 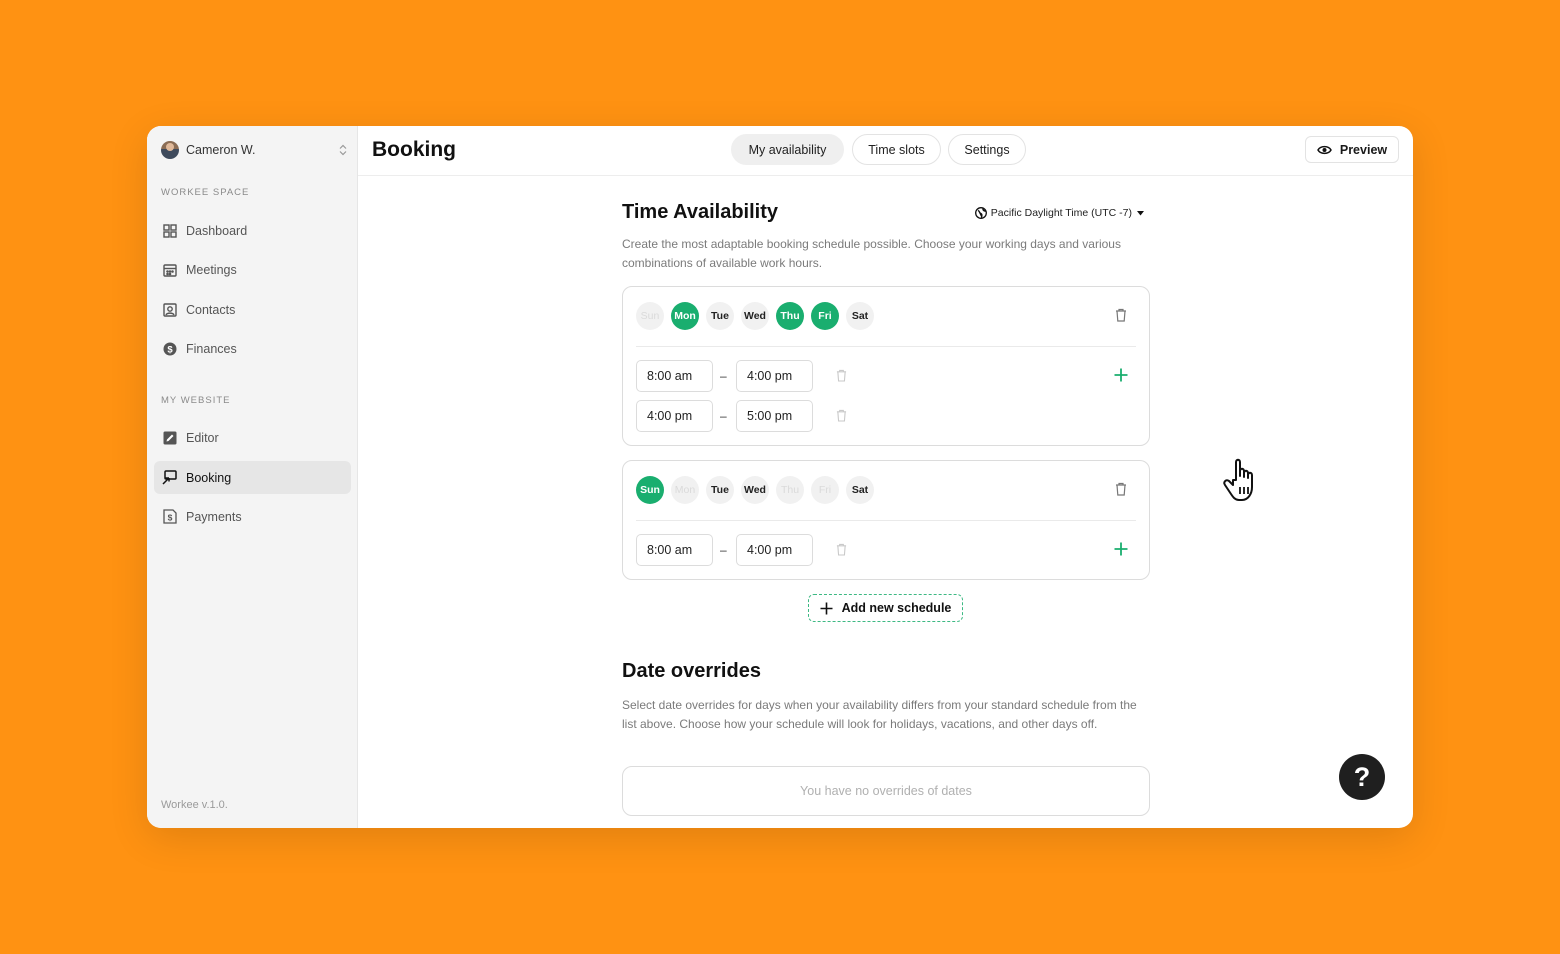 What do you see at coordinates (1324, 149) in the screenshot?
I see `eye-icon` at bounding box center [1324, 149].